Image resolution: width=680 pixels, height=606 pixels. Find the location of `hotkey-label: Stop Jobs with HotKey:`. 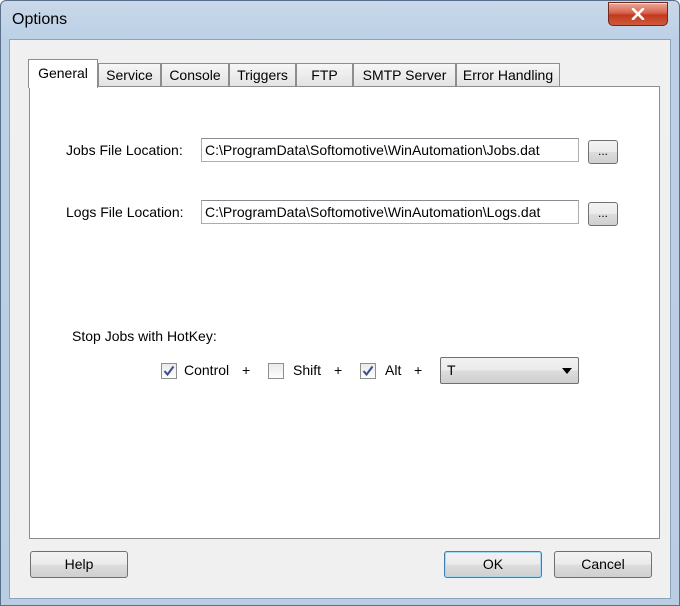

hotkey-label: Stop Jobs with HotKey: is located at coordinates (144, 336).